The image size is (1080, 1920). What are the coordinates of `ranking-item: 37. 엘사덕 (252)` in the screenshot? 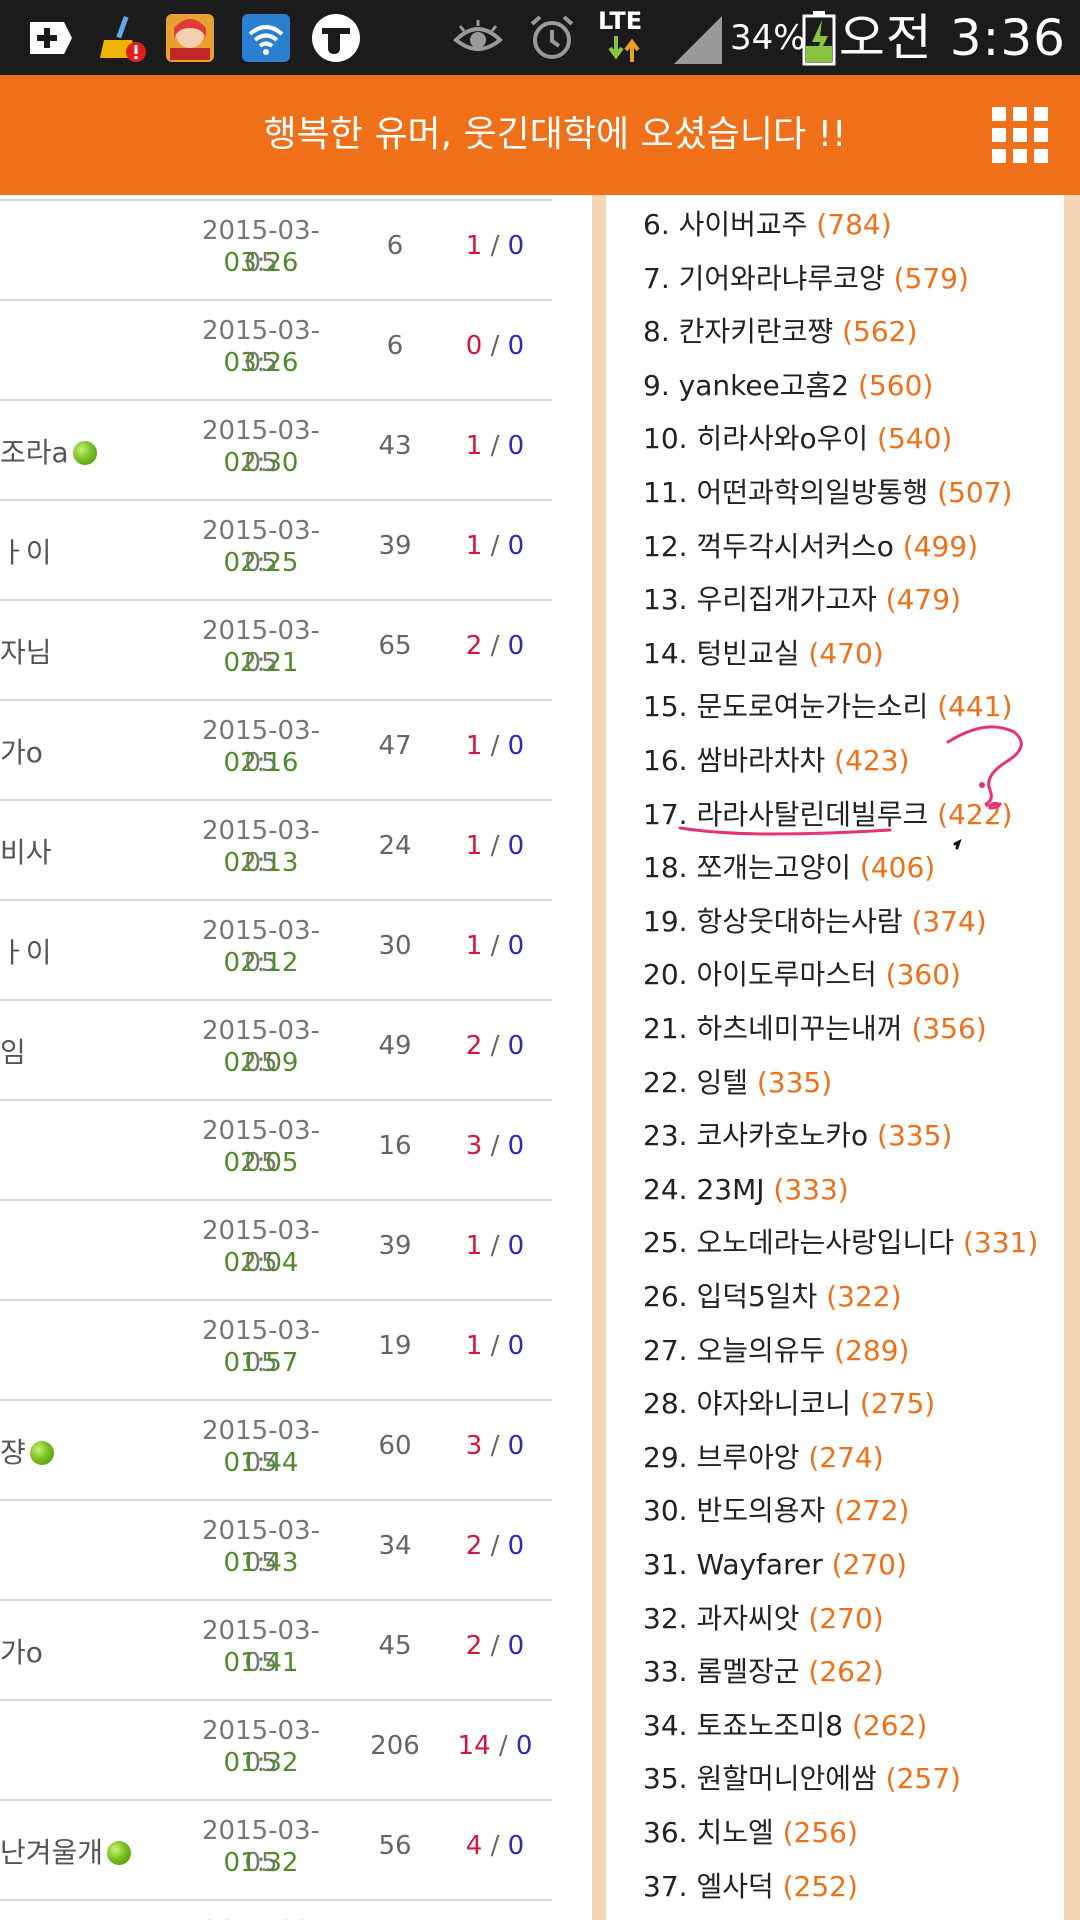 It's located at (750, 1887).